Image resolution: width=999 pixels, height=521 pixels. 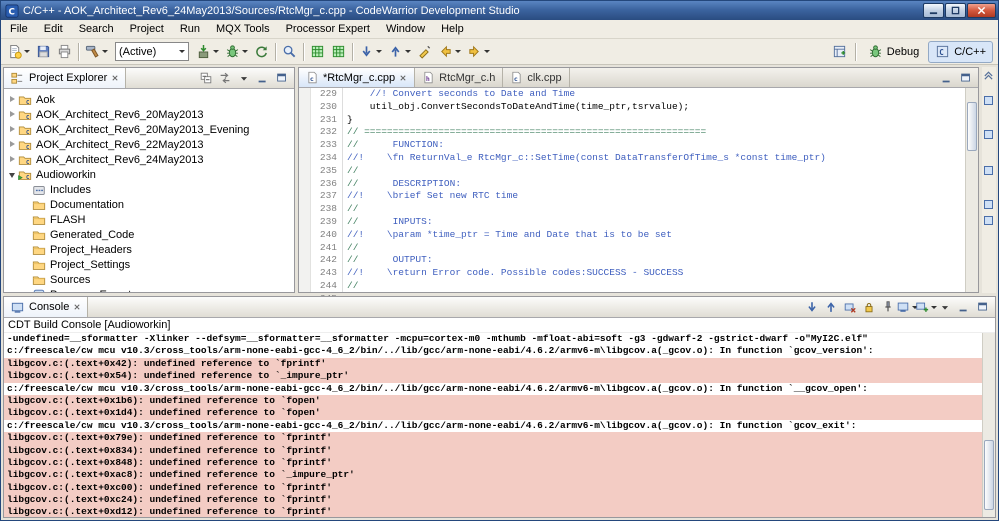 What do you see at coordinates (850, 307) in the screenshot?
I see `clear-console-button` at bounding box center [850, 307].